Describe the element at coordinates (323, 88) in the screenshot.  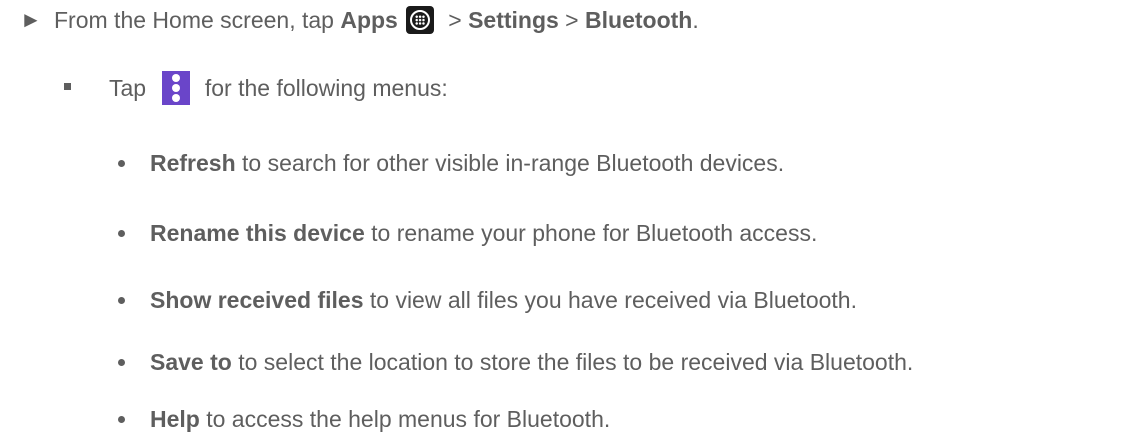
I see `sub-step-suffix: for the following menus:` at that location.